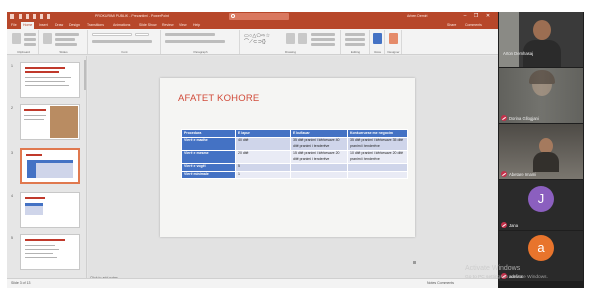  What do you see at coordinates (355, 52) in the screenshot?
I see `group-label: Editing` at bounding box center [355, 52].